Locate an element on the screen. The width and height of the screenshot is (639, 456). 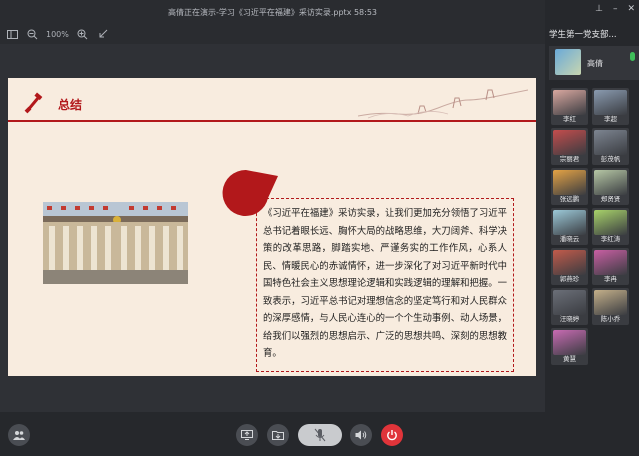
participant-name: 宗丽君 is located at coordinates (569, 159).